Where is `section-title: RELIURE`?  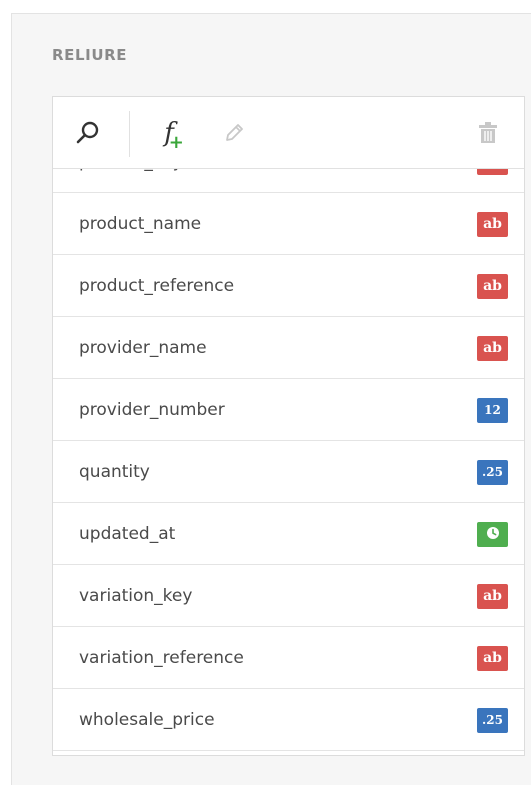
section-title: RELIURE is located at coordinates (90, 55).